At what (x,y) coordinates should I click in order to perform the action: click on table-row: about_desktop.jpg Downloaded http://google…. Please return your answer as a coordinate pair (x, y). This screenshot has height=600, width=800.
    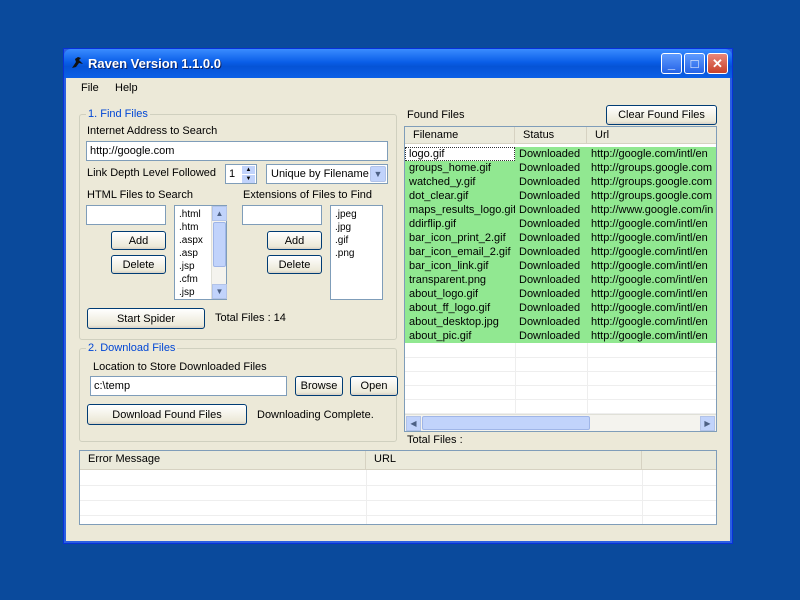
    Looking at the image, I should click on (560, 322).